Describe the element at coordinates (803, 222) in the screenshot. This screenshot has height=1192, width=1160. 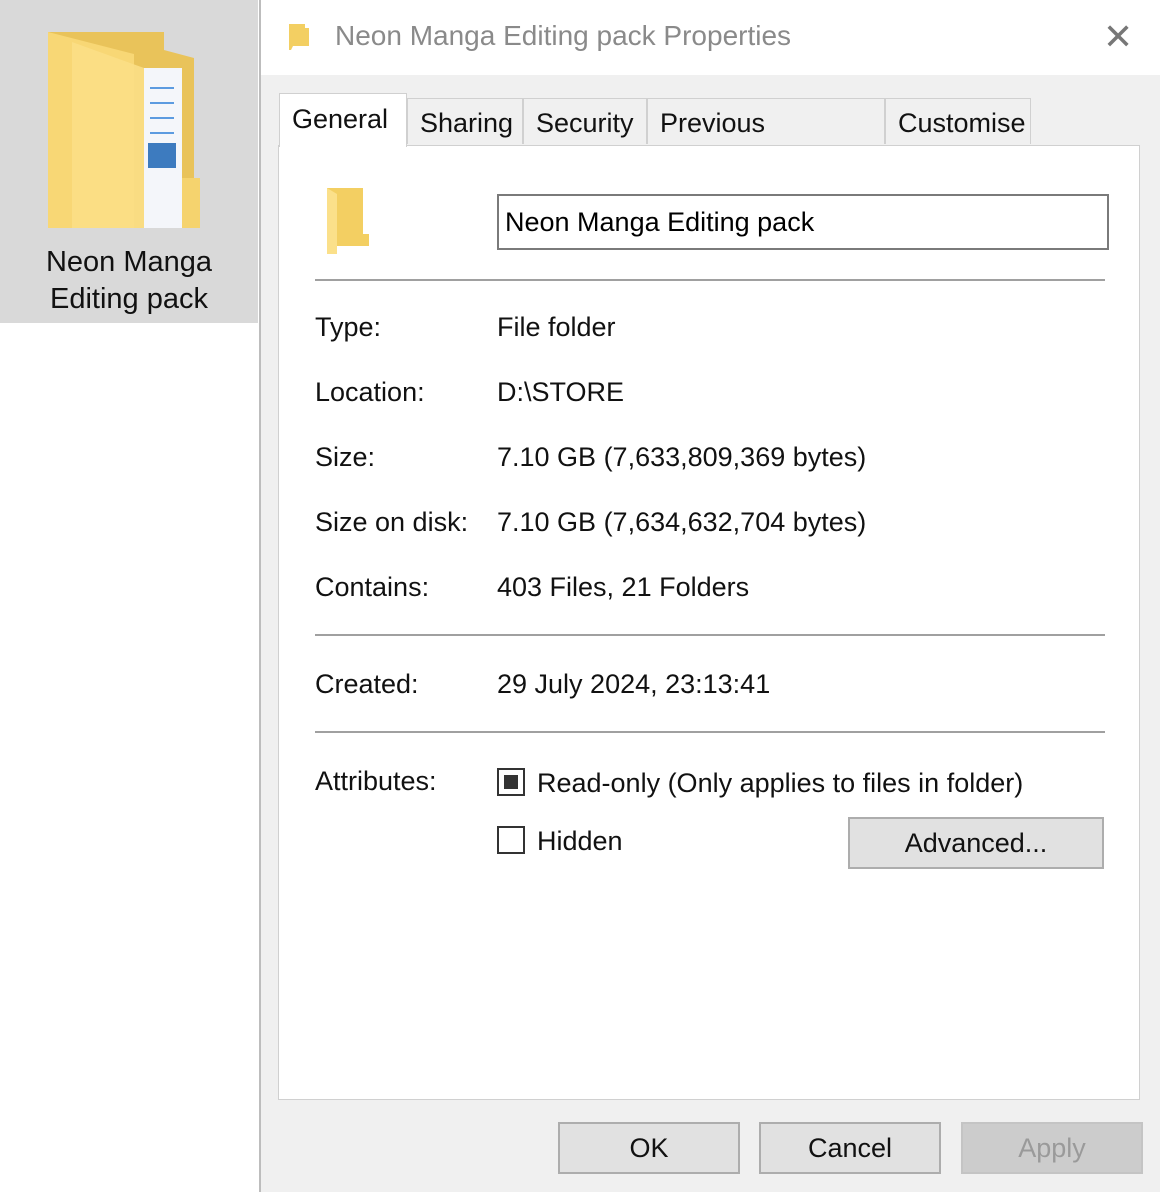
I see `folder-name-input` at that location.